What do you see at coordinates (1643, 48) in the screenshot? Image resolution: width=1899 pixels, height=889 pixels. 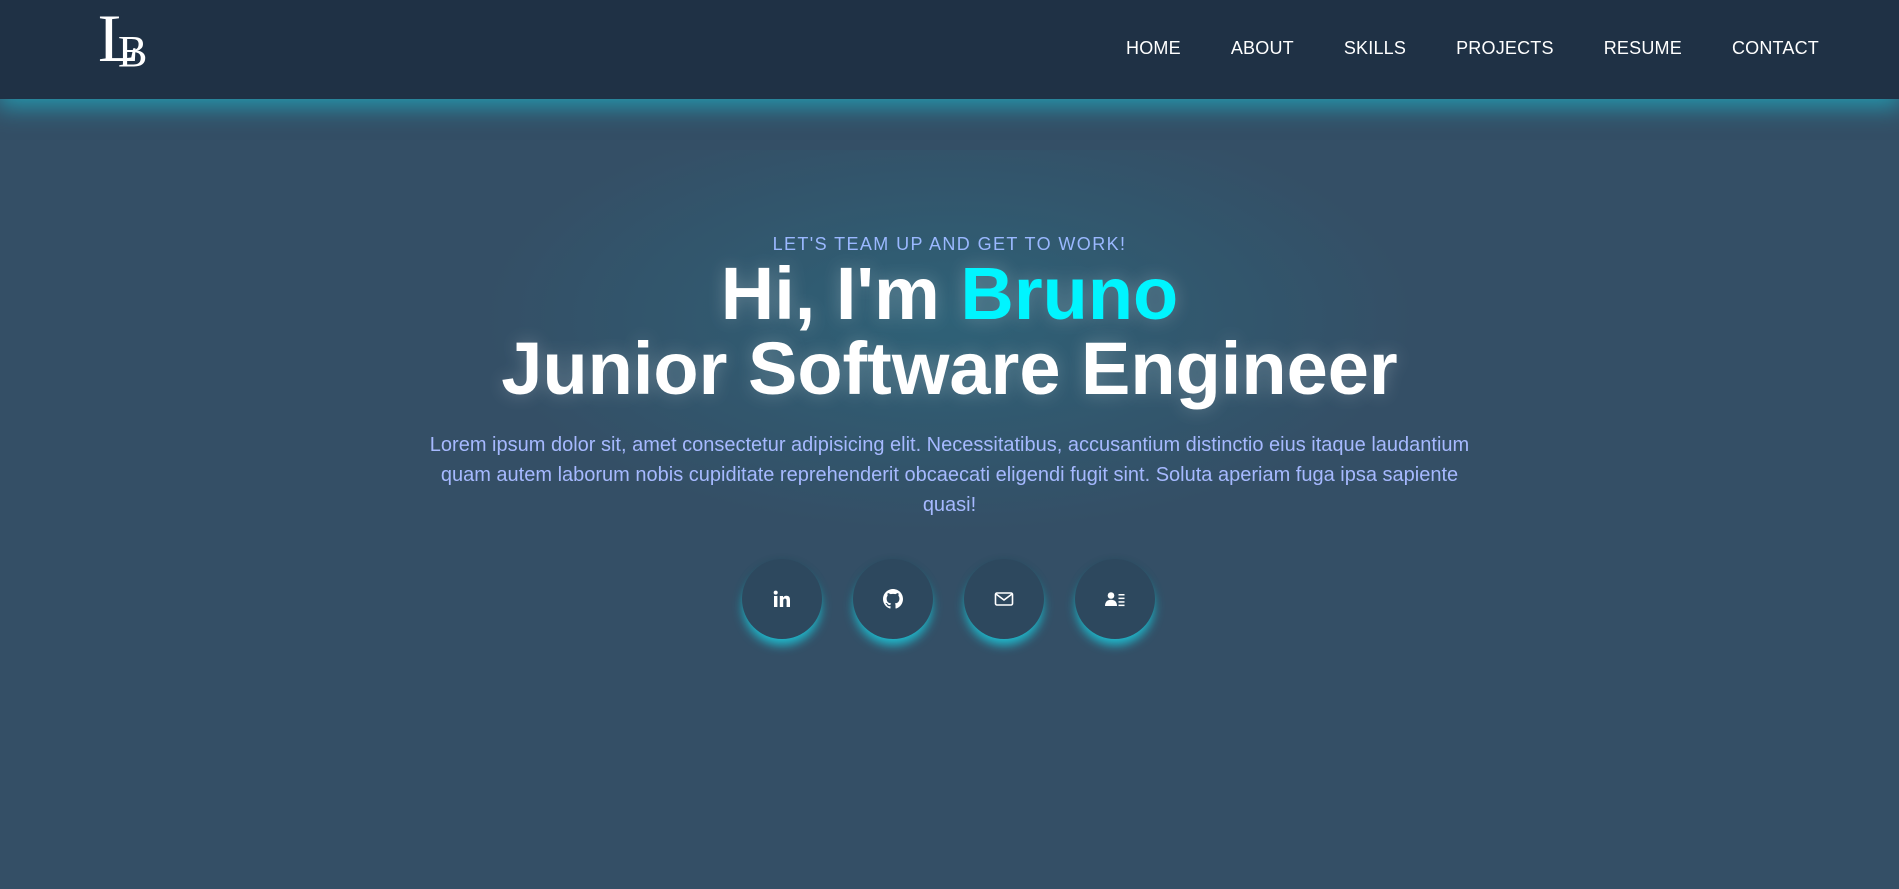 I see `nav-resume: RESUME` at bounding box center [1643, 48].